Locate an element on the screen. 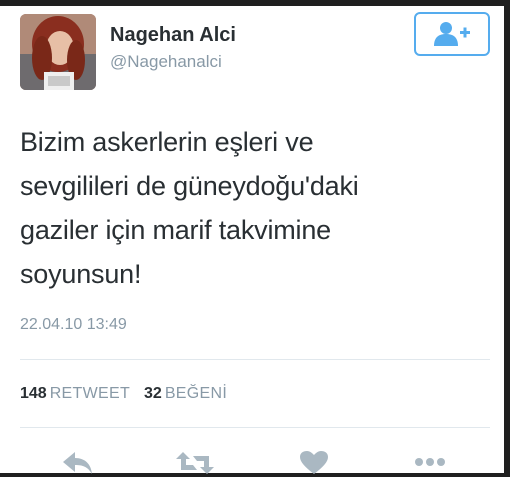 This screenshot has height=480, width=510. retweet-count: 148 is located at coordinates (33, 393).